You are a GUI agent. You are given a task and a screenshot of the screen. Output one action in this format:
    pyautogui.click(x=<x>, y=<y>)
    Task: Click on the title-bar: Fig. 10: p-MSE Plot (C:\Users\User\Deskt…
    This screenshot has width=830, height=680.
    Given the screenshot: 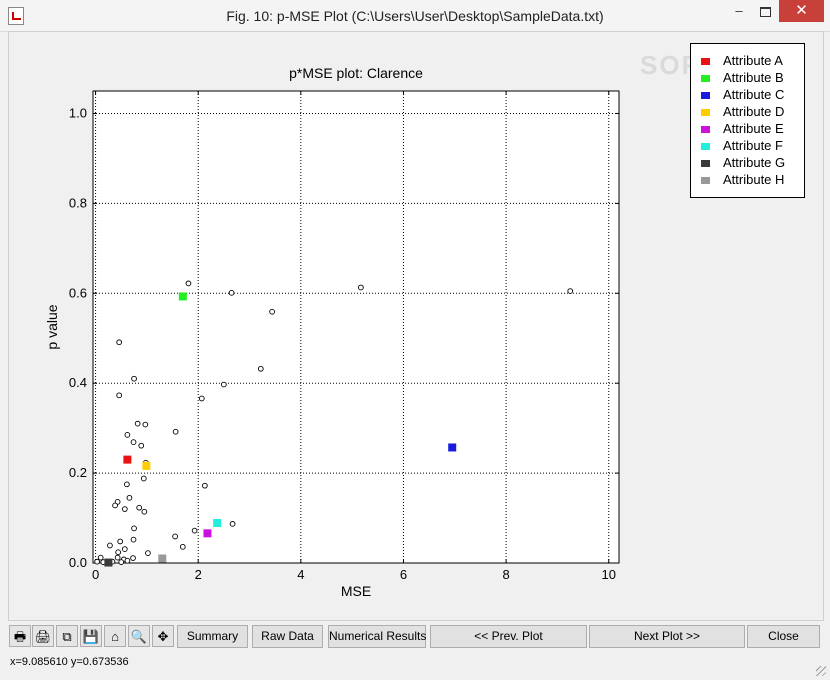 What is the action you would take?
    pyautogui.click(x=415, y=16)
    